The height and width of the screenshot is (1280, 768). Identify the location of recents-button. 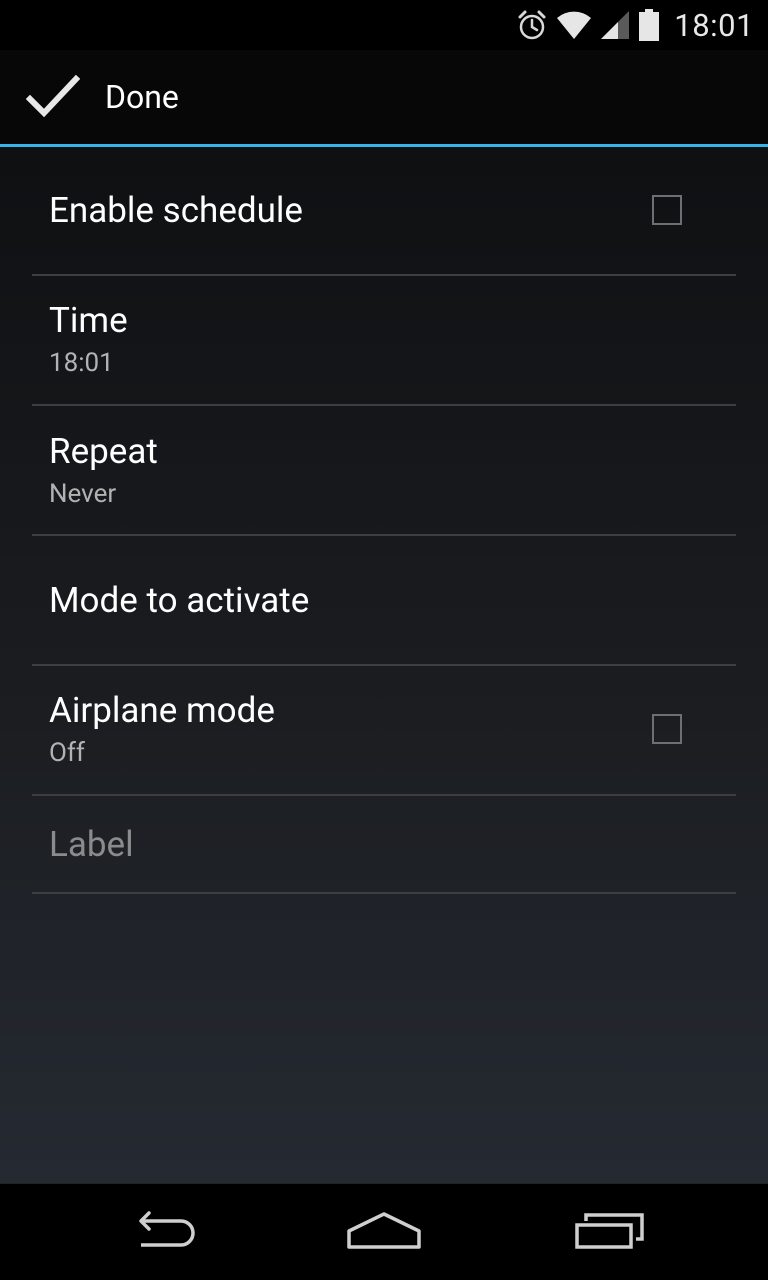
(610, 1232).